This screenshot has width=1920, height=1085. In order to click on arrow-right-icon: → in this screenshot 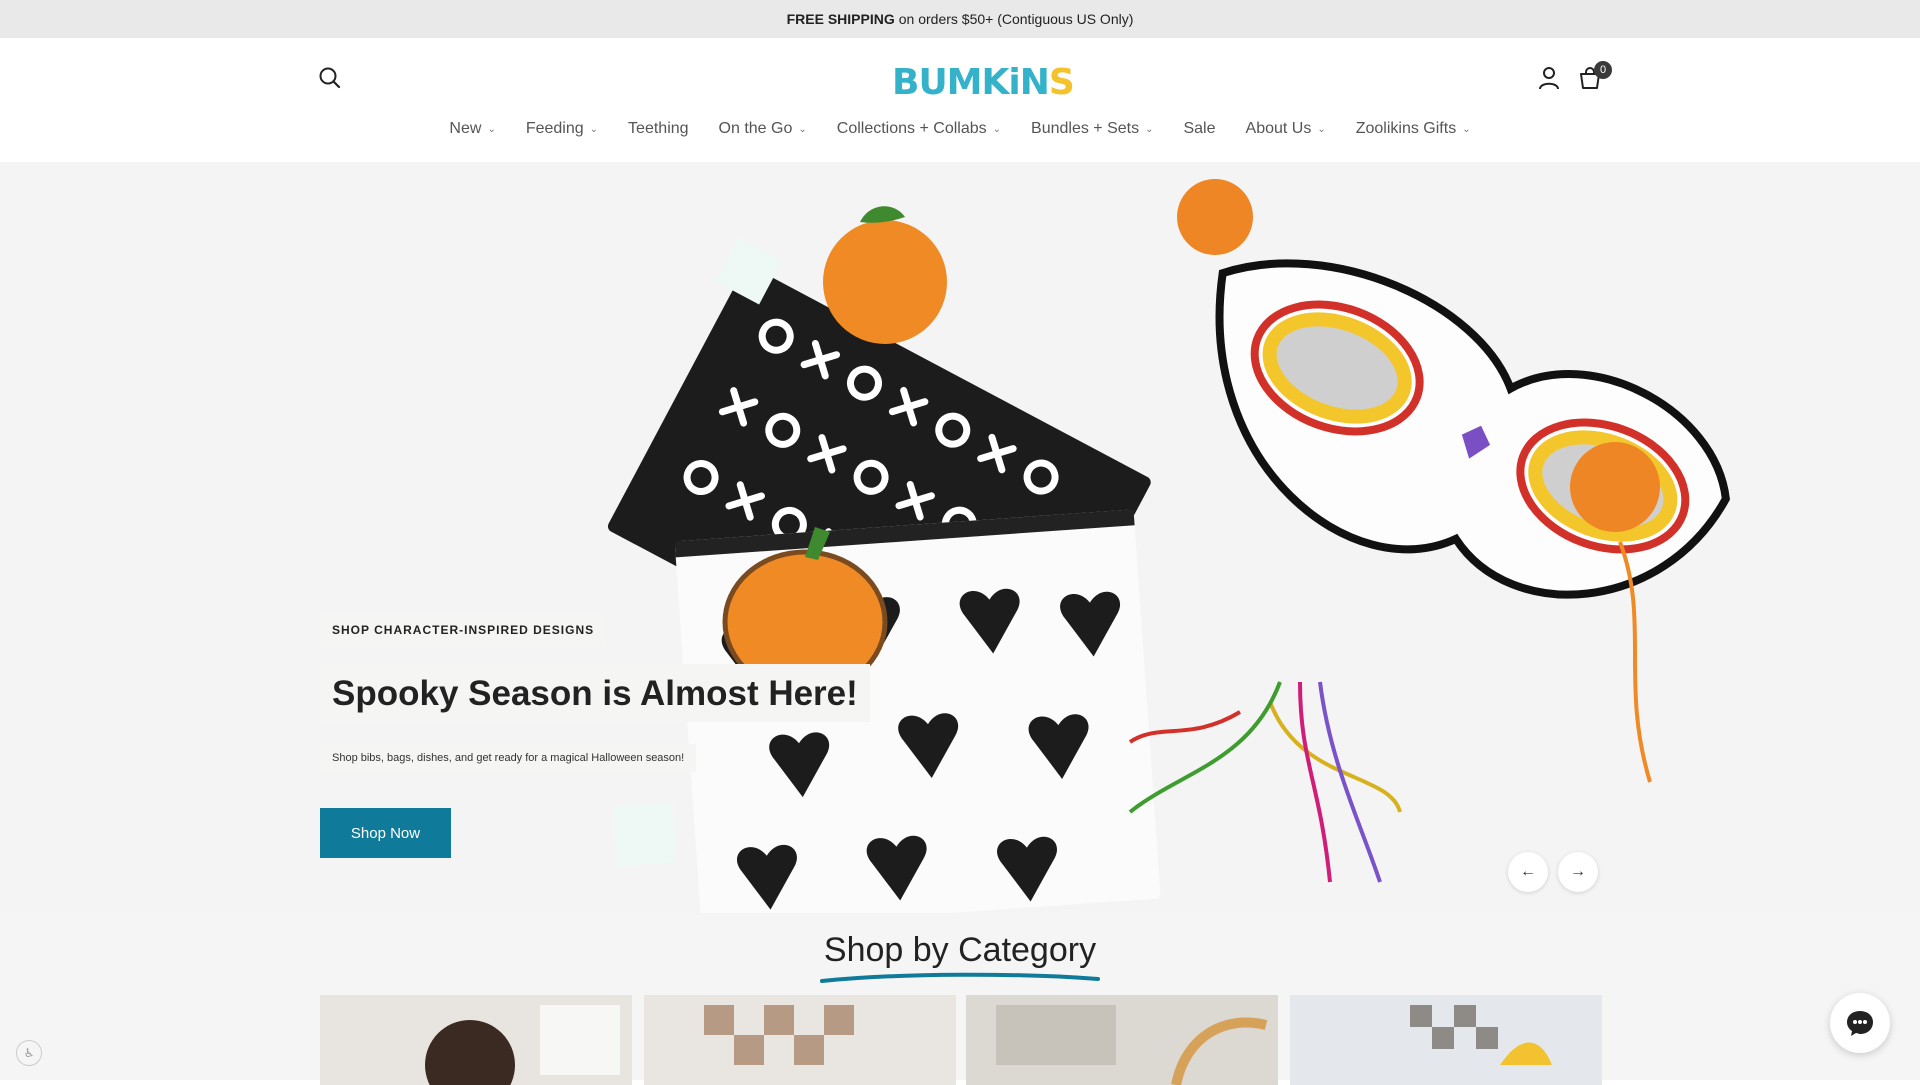, I will do `click(1578, 871)`.